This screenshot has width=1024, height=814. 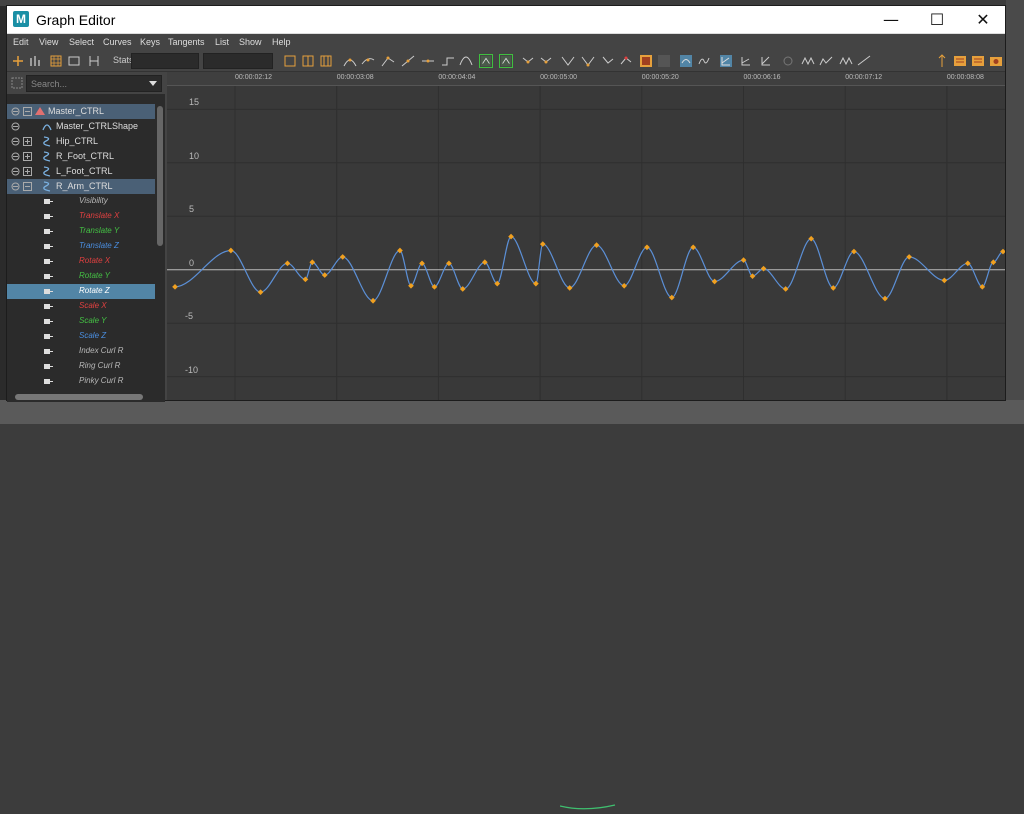 I want to click on clamped-tangent-icon, so click(x=388, y=61).